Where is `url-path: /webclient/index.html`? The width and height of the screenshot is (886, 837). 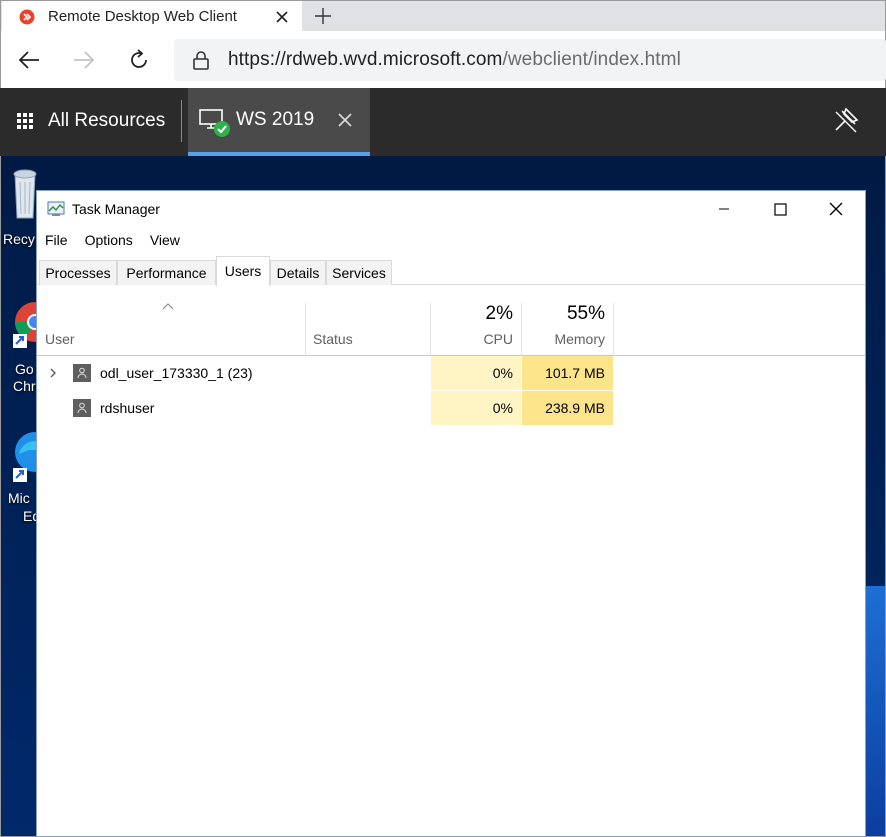
url-path: /webclient/index.html is located at coordinates (591, 59).